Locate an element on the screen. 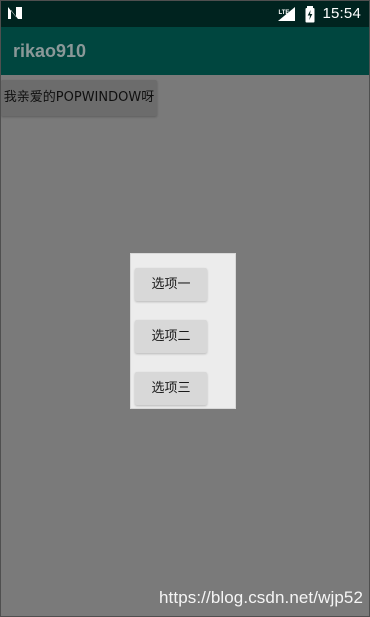 This screenshot has width=370, height=617. status-bar: LTE 15:54 is located at coordinates (185, 14).